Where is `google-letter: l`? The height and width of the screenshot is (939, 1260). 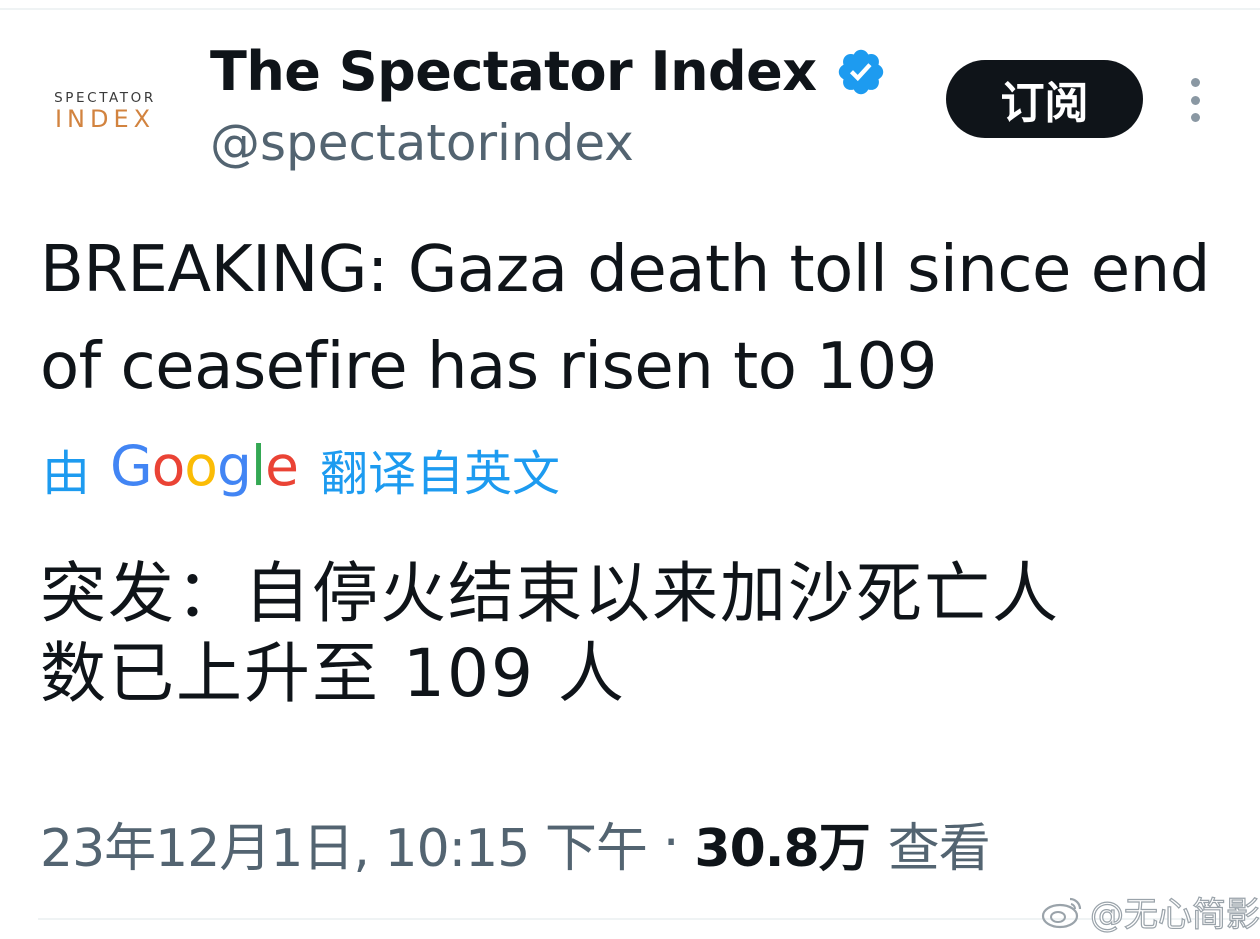 google-letter: l is located at coordinates (258, 466).